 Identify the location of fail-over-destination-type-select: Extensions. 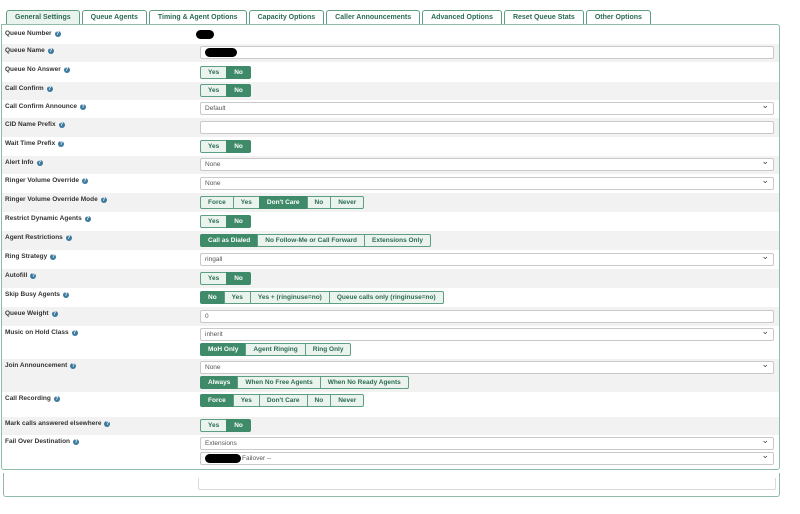
(487, 442).